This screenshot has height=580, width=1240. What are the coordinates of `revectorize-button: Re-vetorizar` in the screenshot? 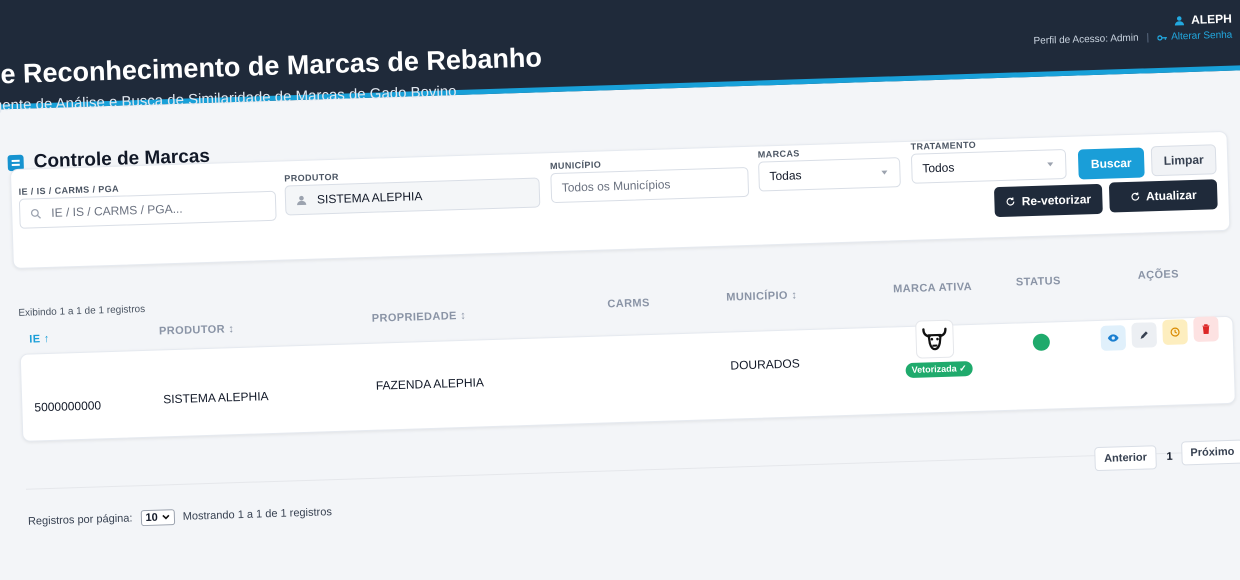 It's located at (1048, 200).